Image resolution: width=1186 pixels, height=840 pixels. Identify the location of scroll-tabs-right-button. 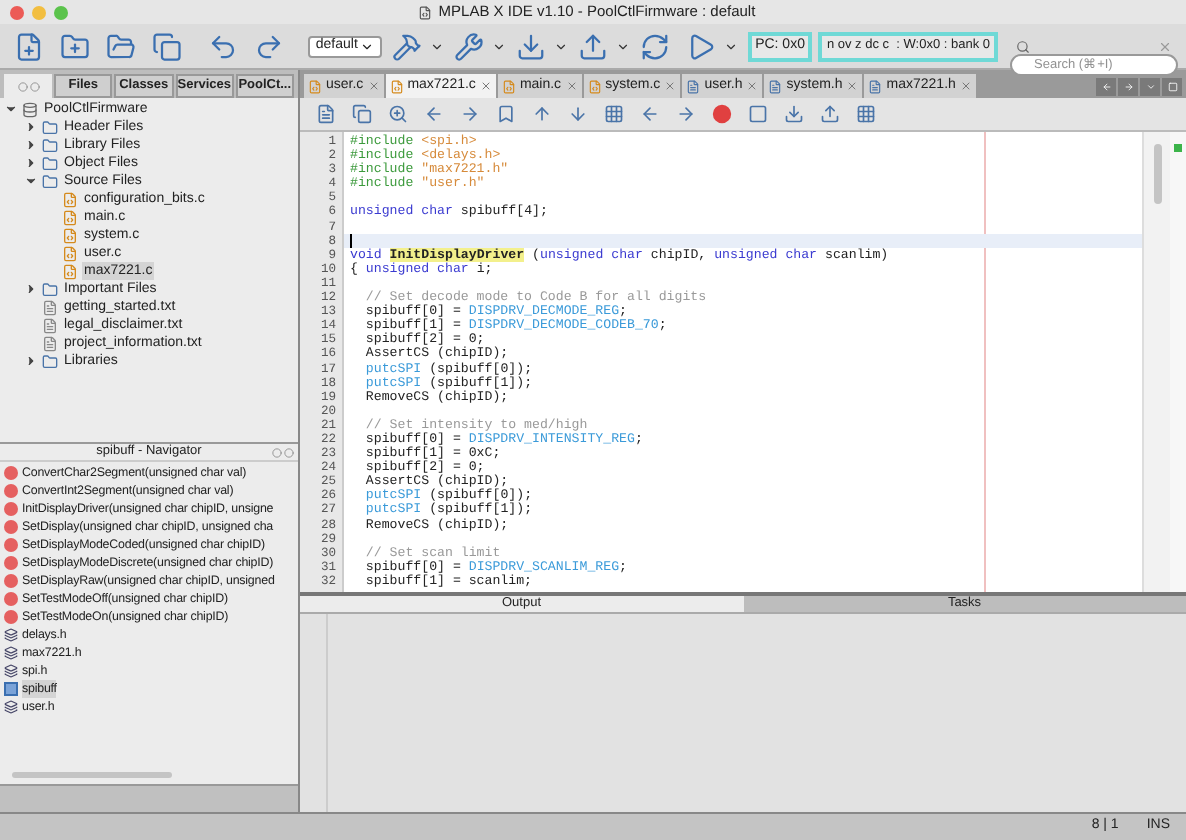
(1128, 87).